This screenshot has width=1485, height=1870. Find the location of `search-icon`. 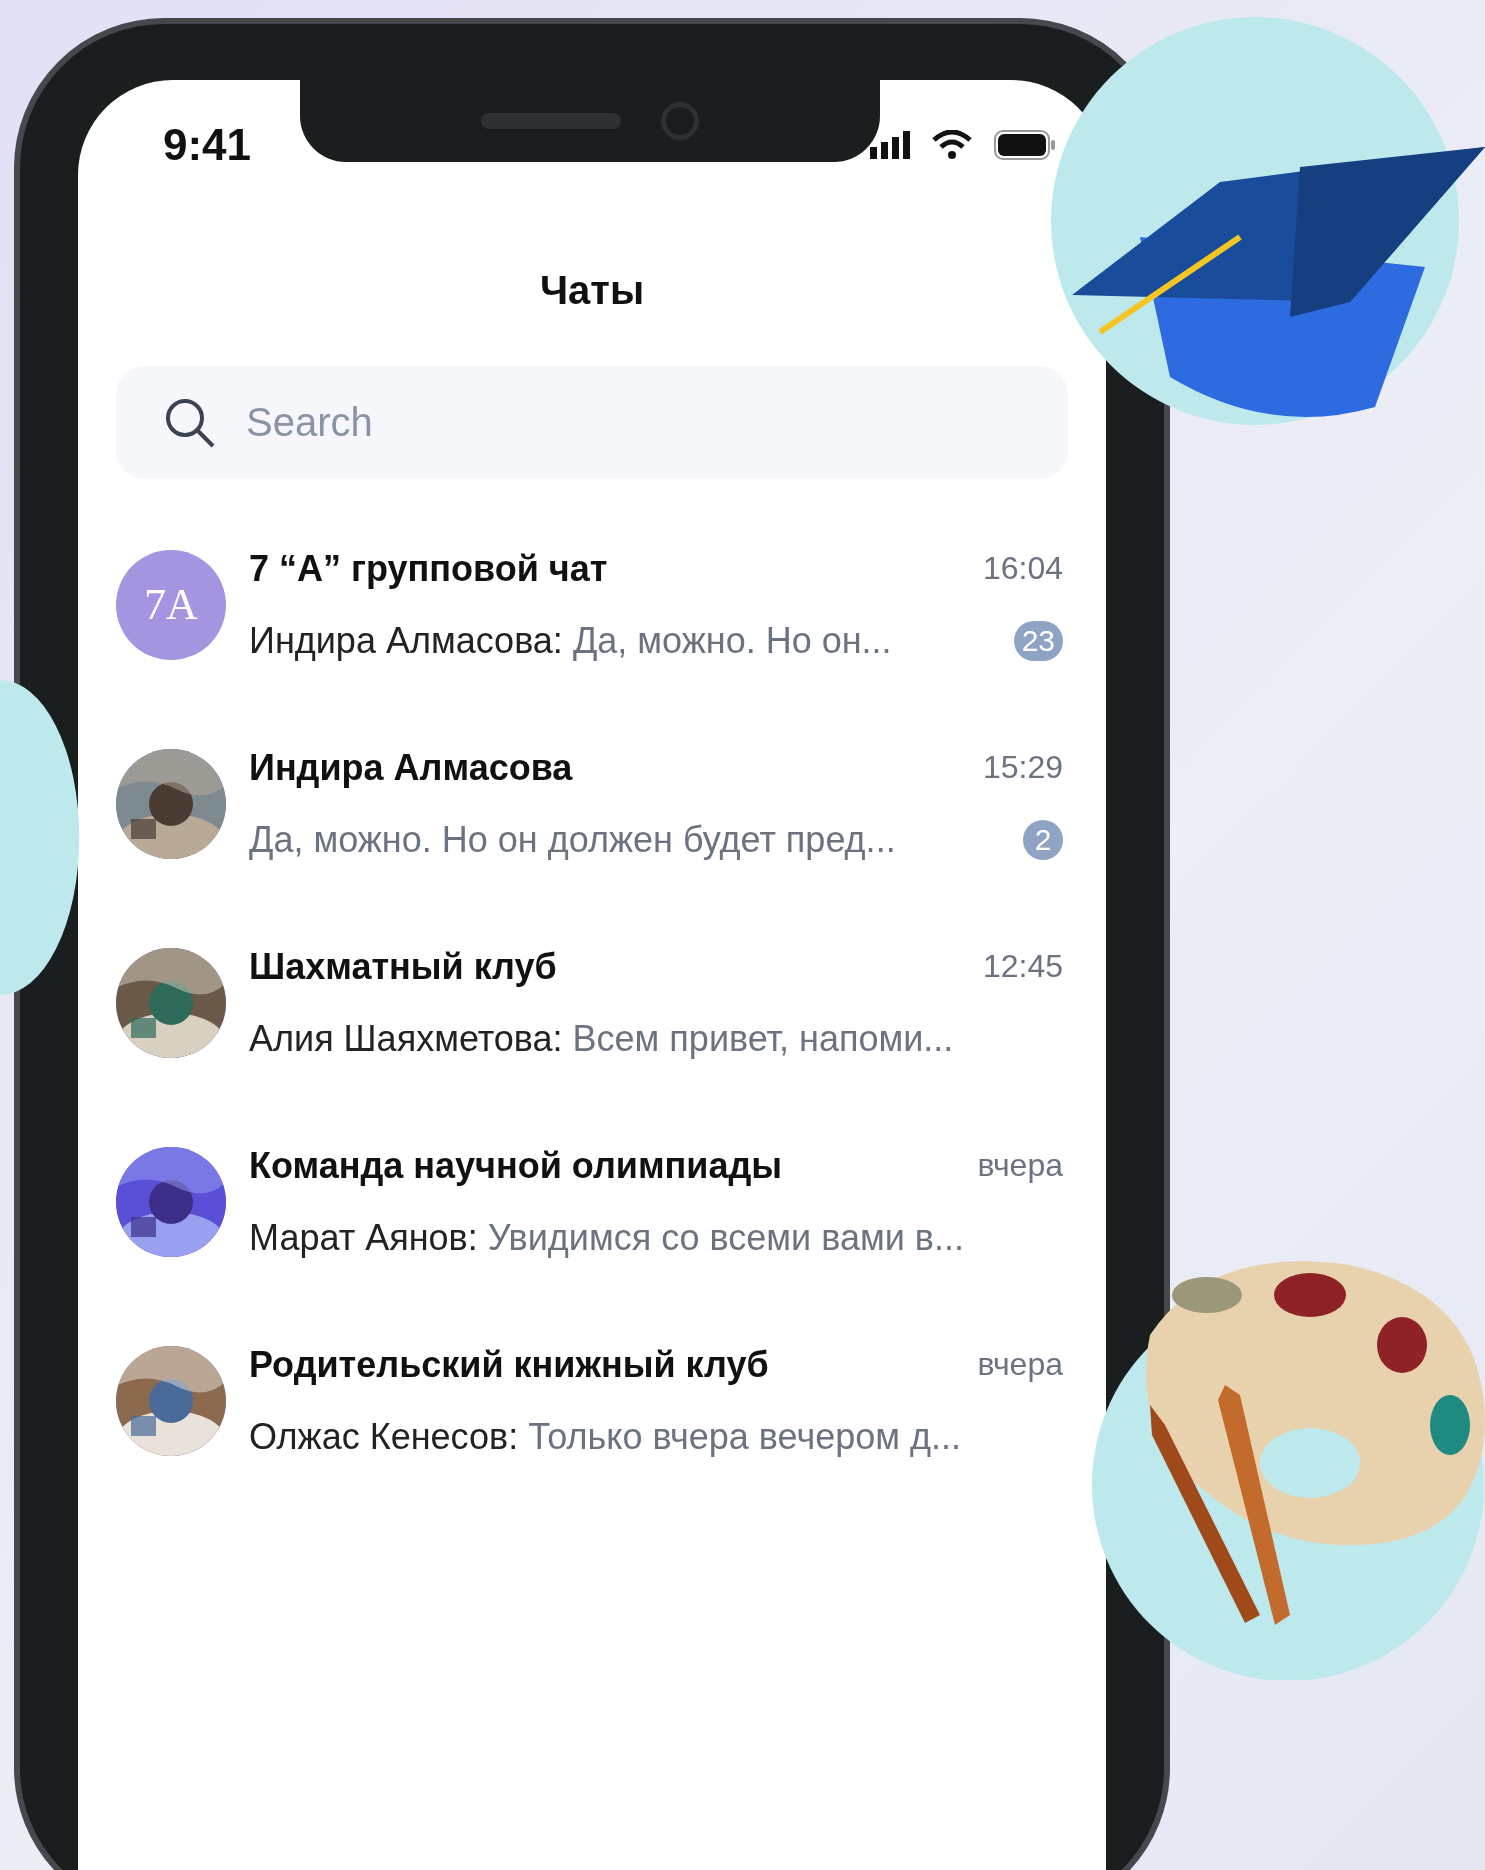

search-icon is located at coordinates (190, 422).